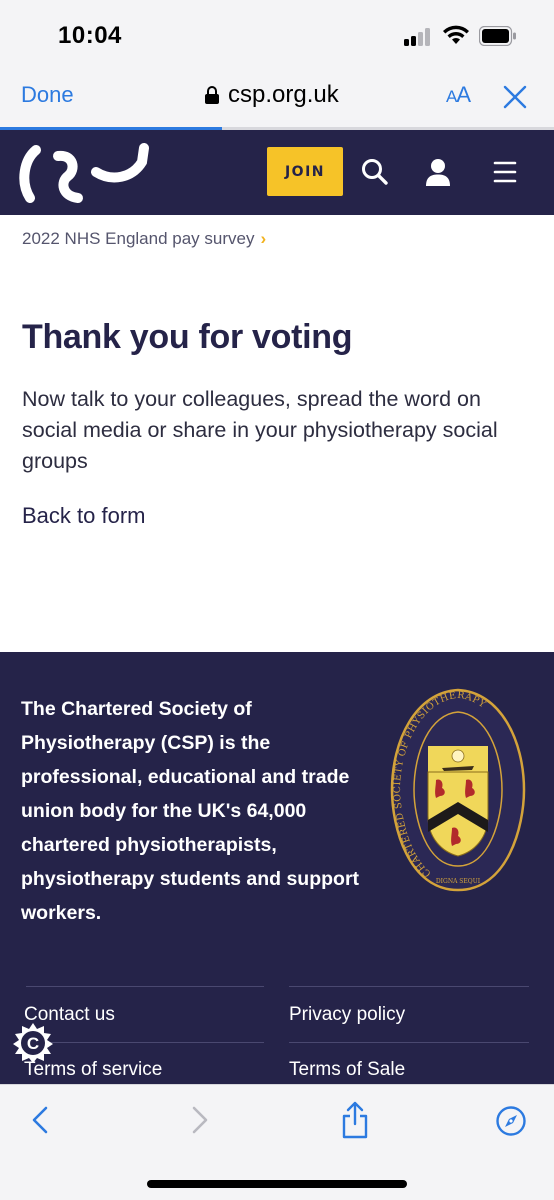  Describe the element at coordinates (419, 37) in the screenshot. I see `cellular-signal-icon` at that location.